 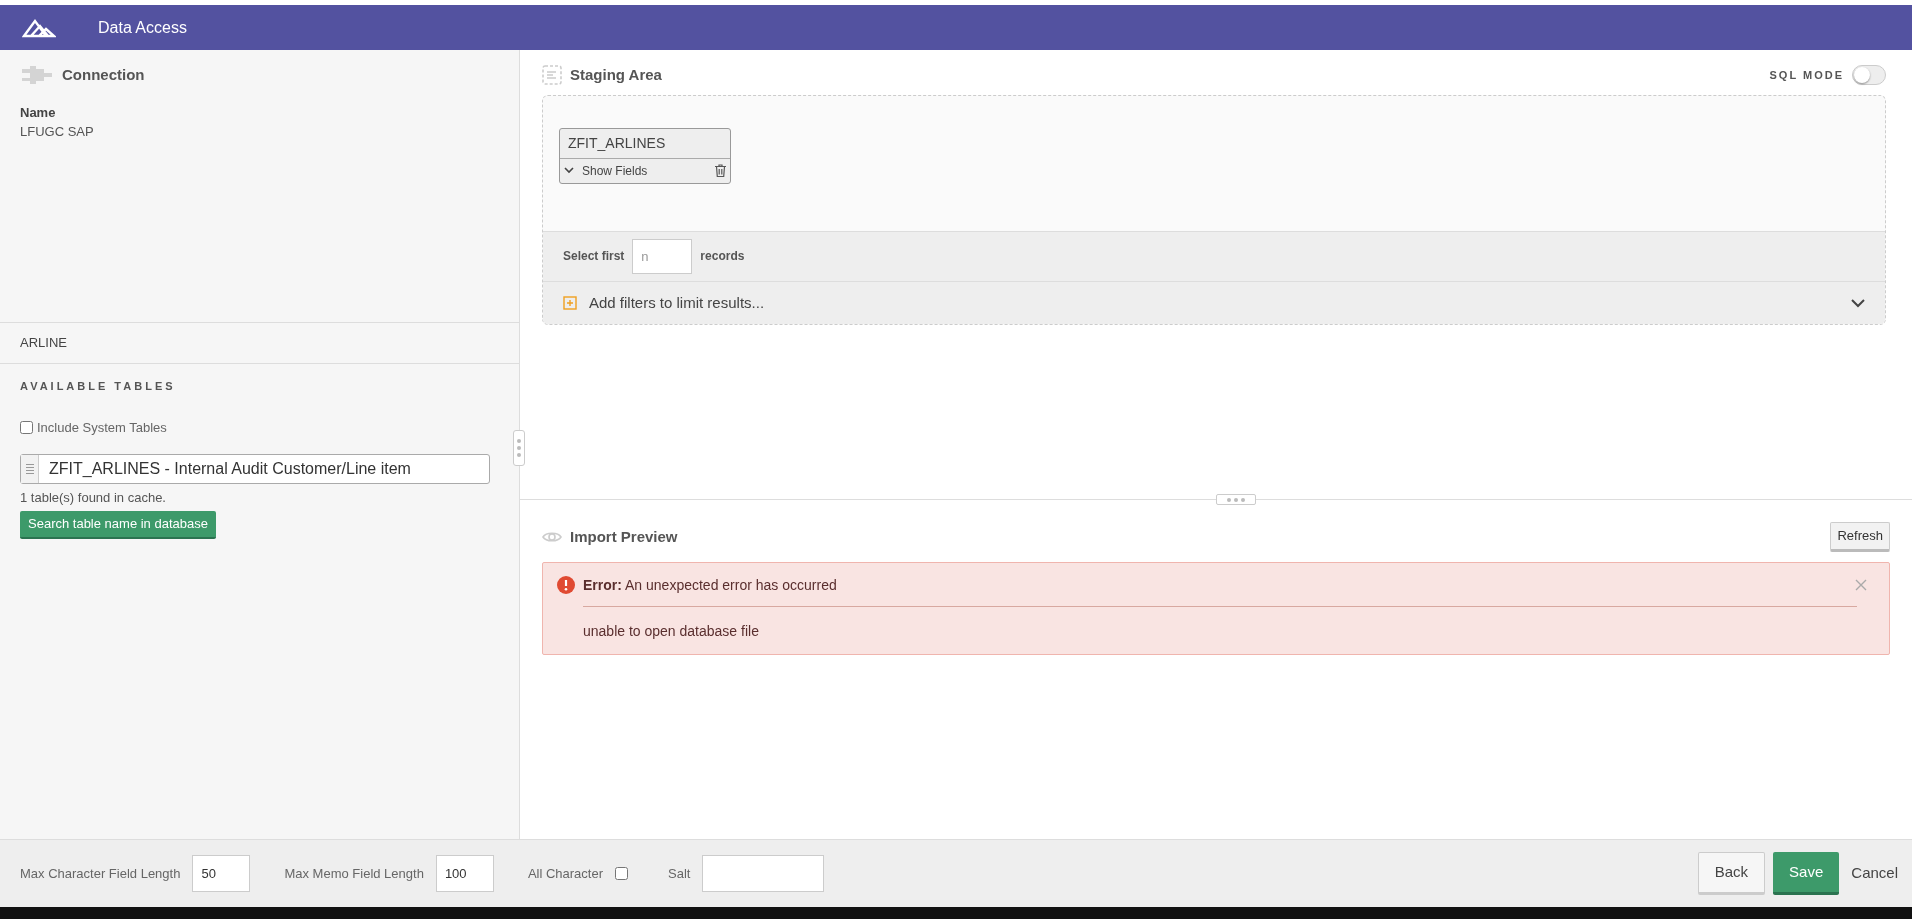 What do you see at coordinates (26, 428) in the screenshot?
I see `include-system-checkbox` at bounding box center [26, 428].